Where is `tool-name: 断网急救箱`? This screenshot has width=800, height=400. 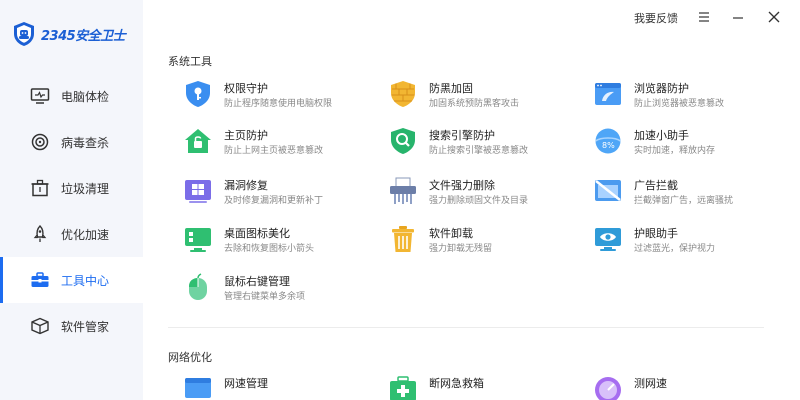
tool-name: 断网急救箱 is located at coordinates (456, 383).